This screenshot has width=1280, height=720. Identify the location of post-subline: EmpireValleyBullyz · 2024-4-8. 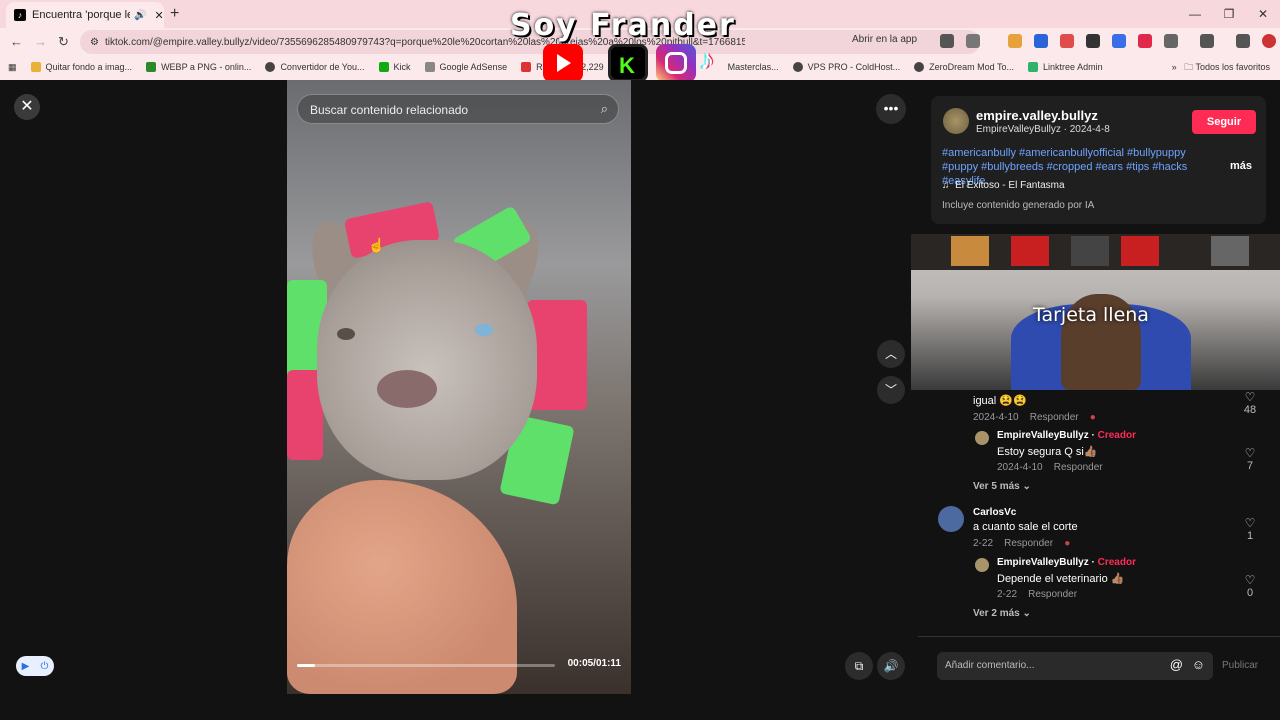
(1043, 129).